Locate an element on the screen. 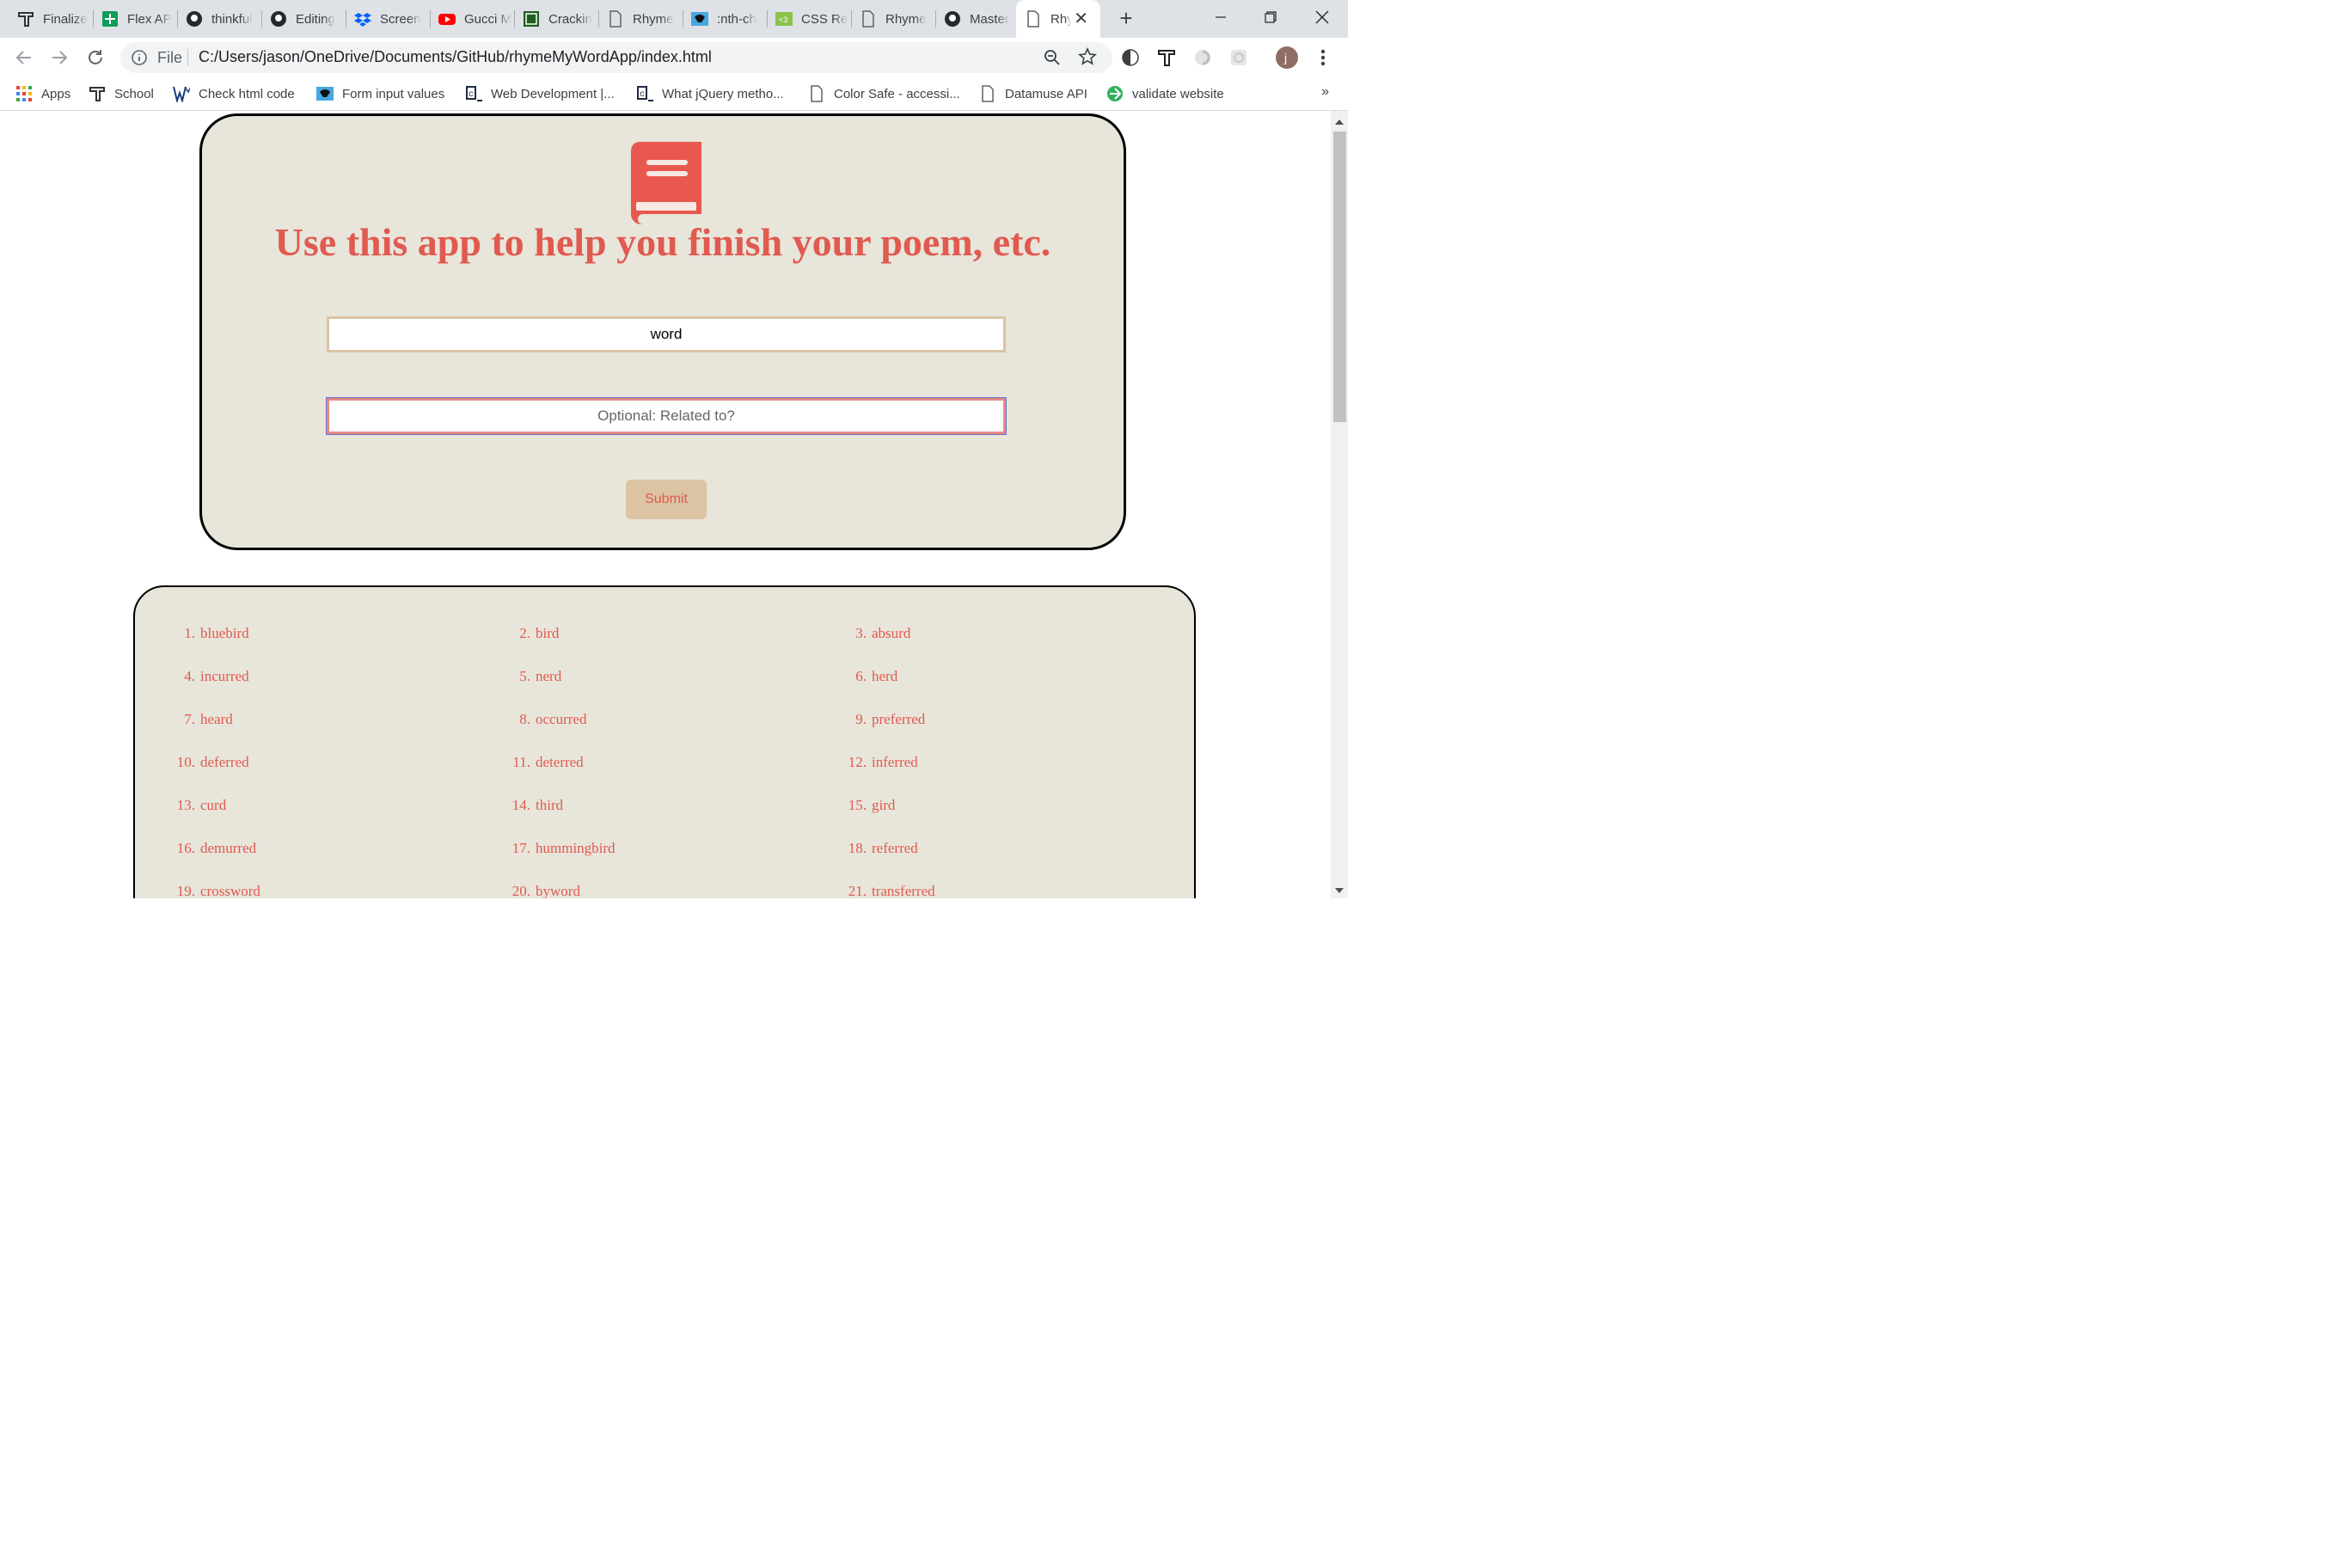  css3-icon: <3 is located at coordinates (784, 19).